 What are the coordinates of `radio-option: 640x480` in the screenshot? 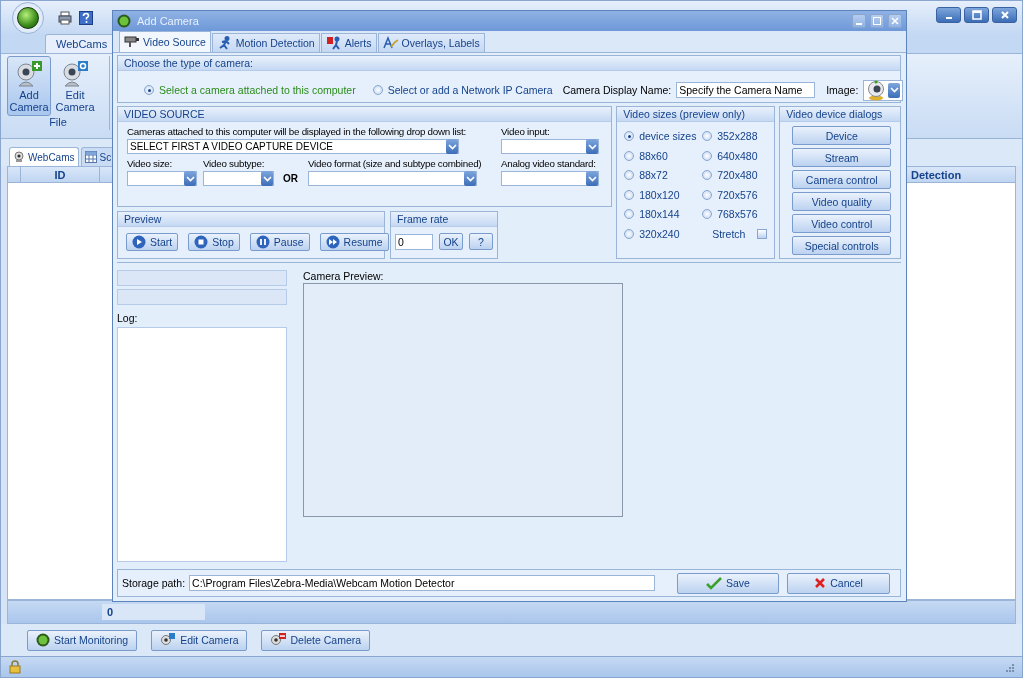 It's located at (740, 155).